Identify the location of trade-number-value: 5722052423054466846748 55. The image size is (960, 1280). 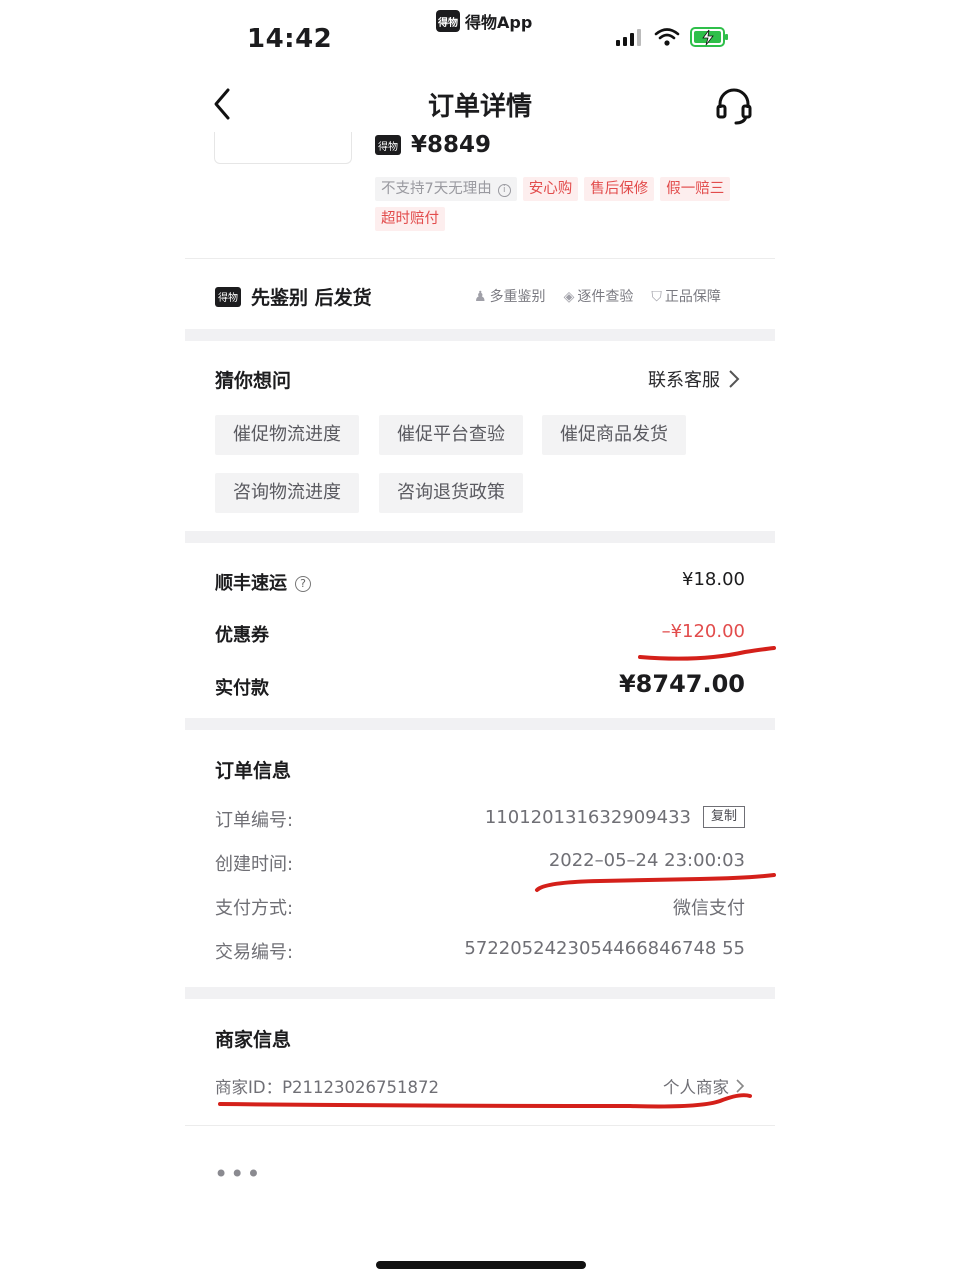
(604, 948).